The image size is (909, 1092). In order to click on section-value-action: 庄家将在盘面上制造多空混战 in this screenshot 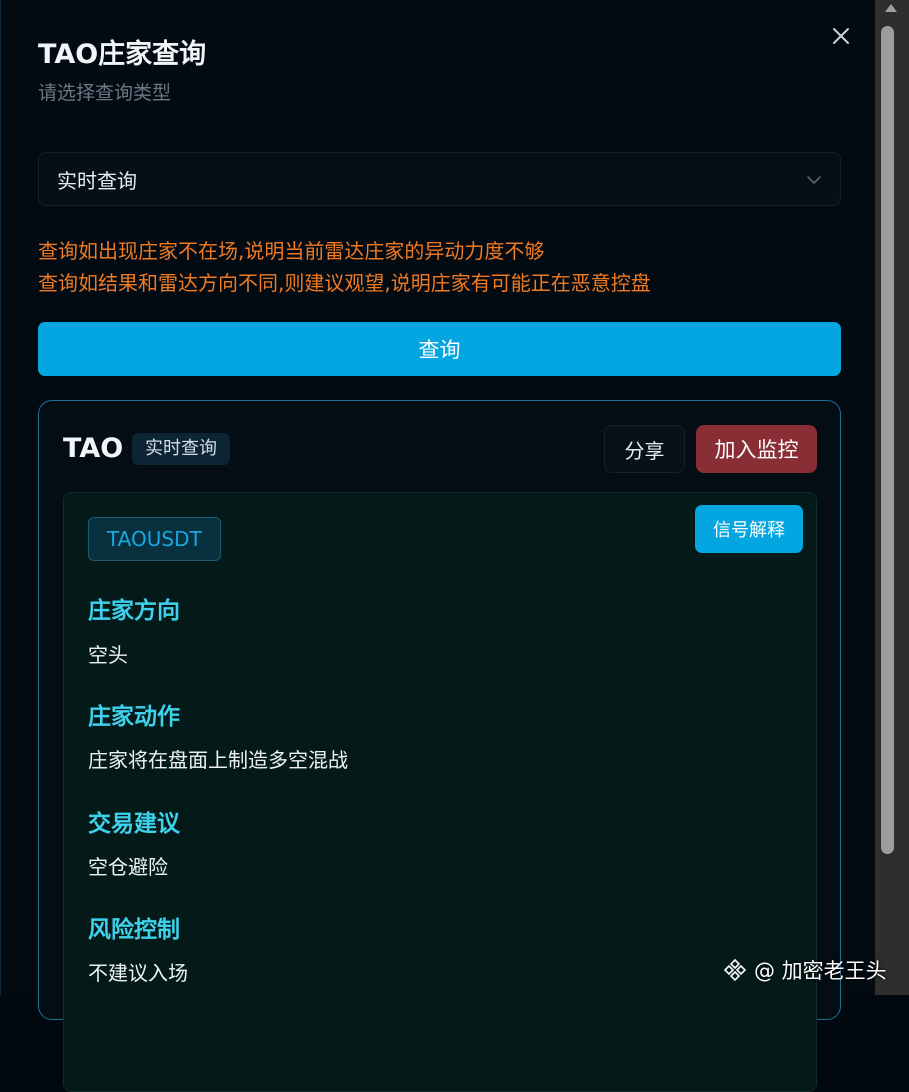, I will do `click(218, 760)`.